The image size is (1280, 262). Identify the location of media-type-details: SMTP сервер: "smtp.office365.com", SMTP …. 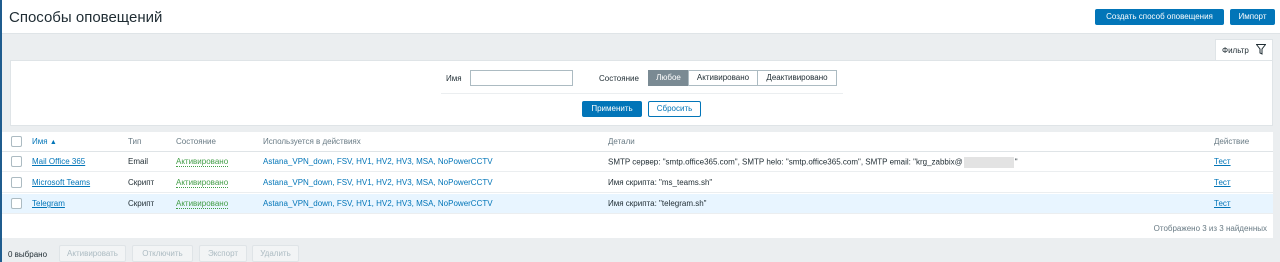
(813, 162).